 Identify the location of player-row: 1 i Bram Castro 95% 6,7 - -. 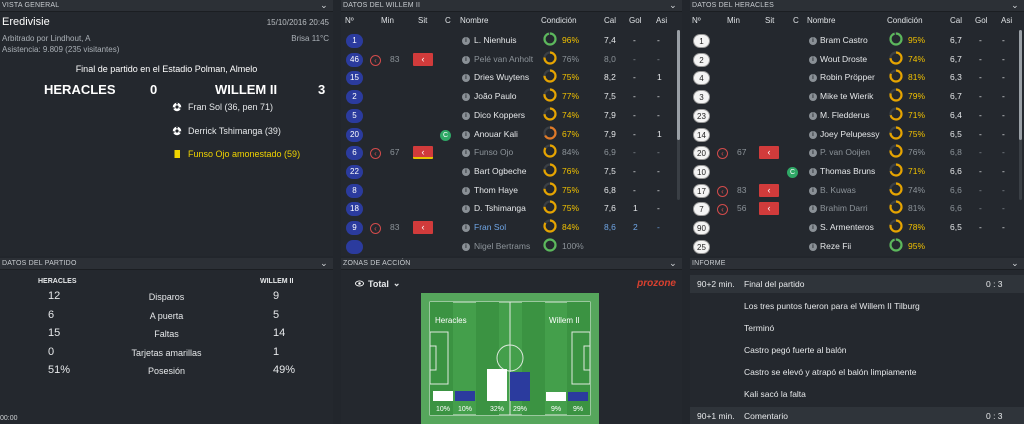
(857, 41).